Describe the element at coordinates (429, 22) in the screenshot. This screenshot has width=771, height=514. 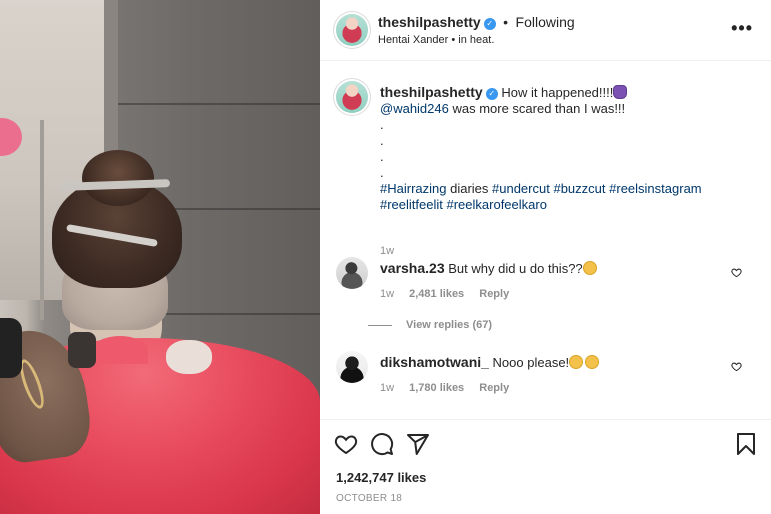
I see `header-username: theshilpashetty` at that location.